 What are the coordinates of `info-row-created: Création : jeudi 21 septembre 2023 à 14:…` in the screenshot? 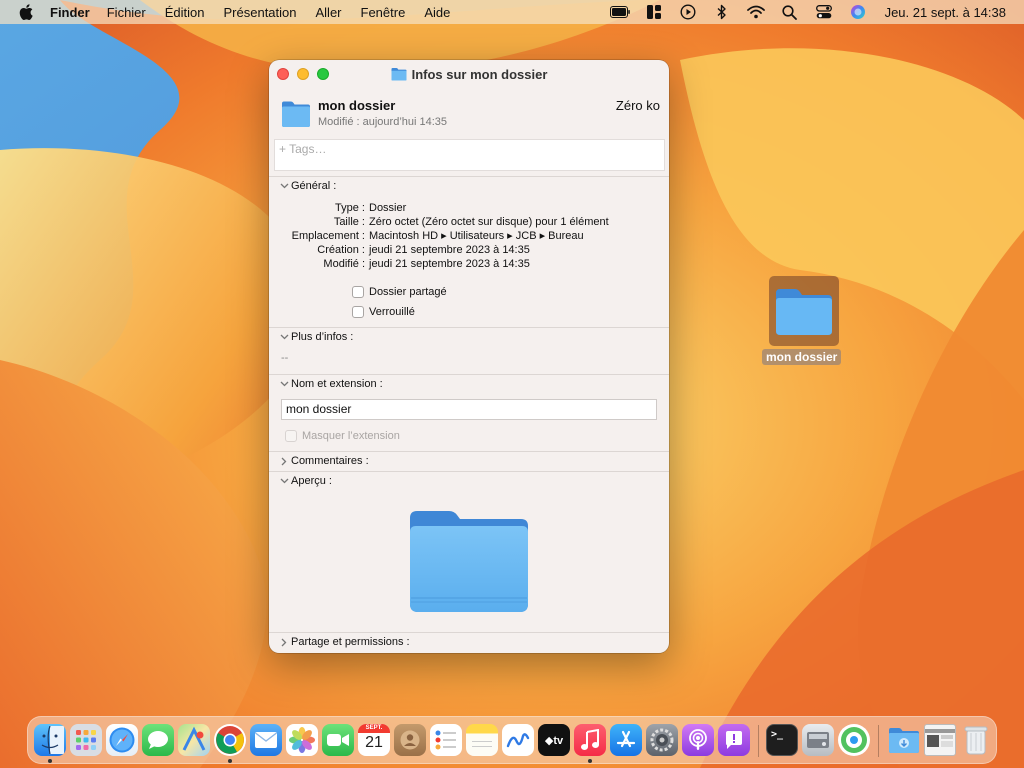 It's located at (469, 250).